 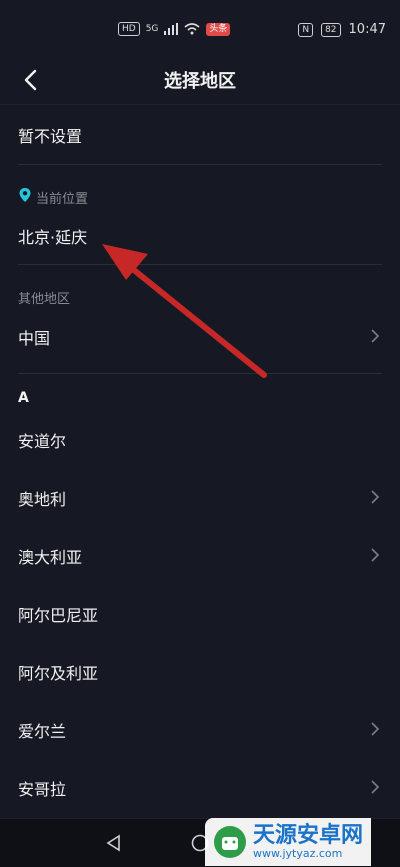 What do you see at coordinates (58, 615) in the screenshot?
I see `country-label: 阿尔巴尼亚` at bounding box center [58, 615].